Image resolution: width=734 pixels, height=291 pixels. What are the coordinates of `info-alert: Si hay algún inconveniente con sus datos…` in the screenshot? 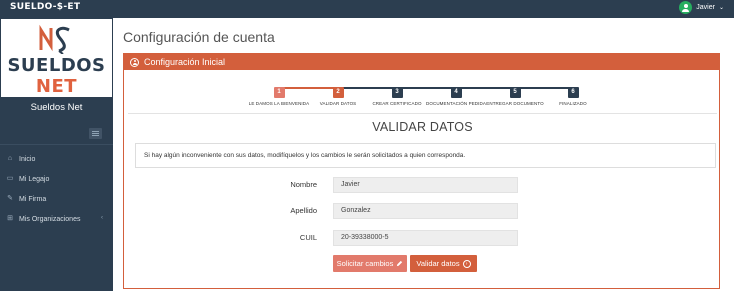 It's located at (425, 155).